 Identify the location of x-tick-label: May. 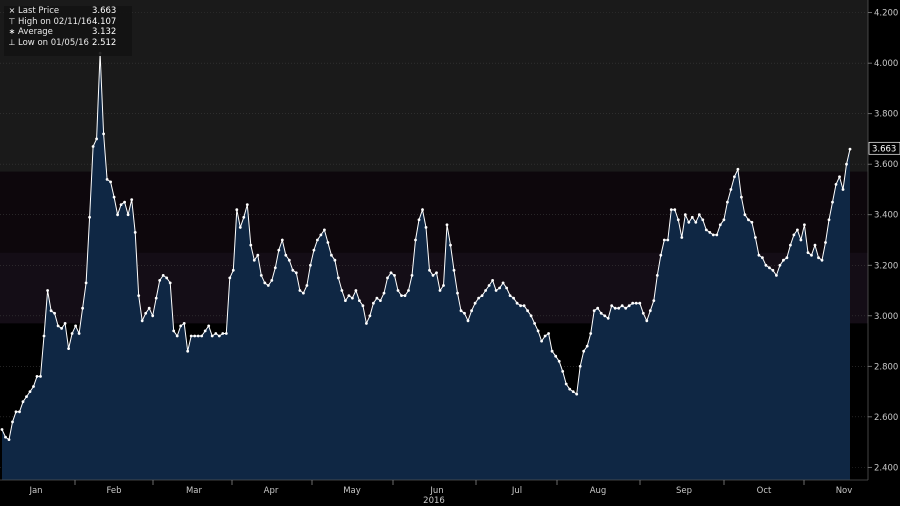
(352, 491).